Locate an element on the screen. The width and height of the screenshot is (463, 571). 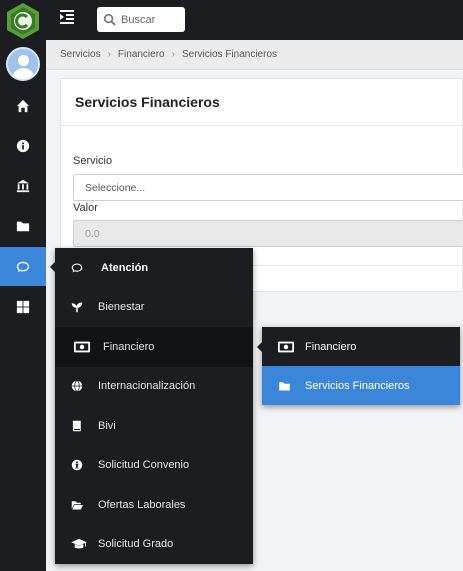
book-icon is located at coordinates (76, 425).